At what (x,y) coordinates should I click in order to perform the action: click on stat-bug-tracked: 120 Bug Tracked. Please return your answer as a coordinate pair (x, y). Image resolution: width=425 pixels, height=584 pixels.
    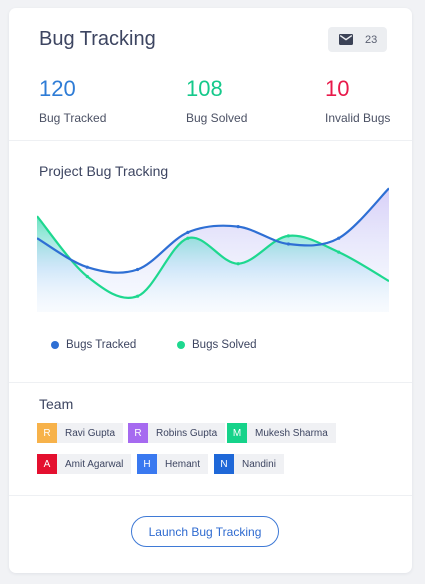
    Looking at the image, I should click on (72, 100).